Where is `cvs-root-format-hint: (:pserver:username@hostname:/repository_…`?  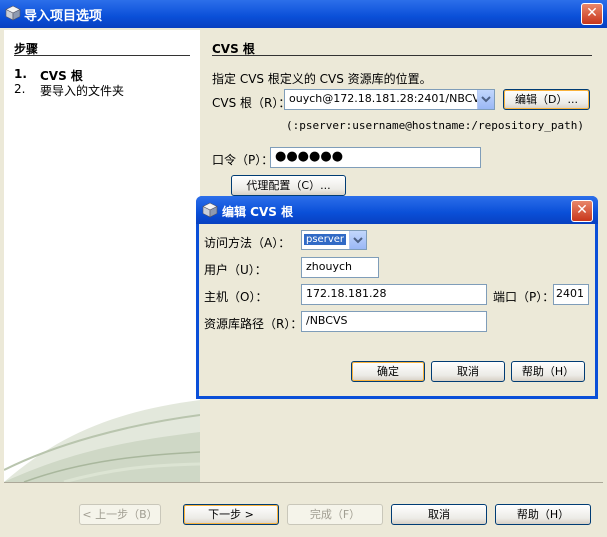 cvs-root-format-hint: (:pserver:username@hostname:/repository_… is located at coordinates (435, 125).